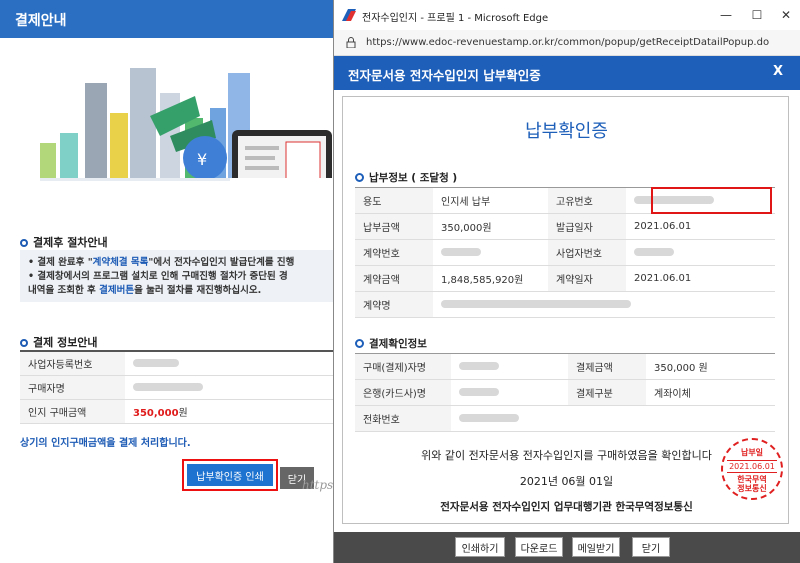 This screenshot has height=563, width=800. What do you see at coordinates (403, 366) in the screenshot?
I see `buyer-name-label: 구매(결제)자명` at bounding box center [403, 366].